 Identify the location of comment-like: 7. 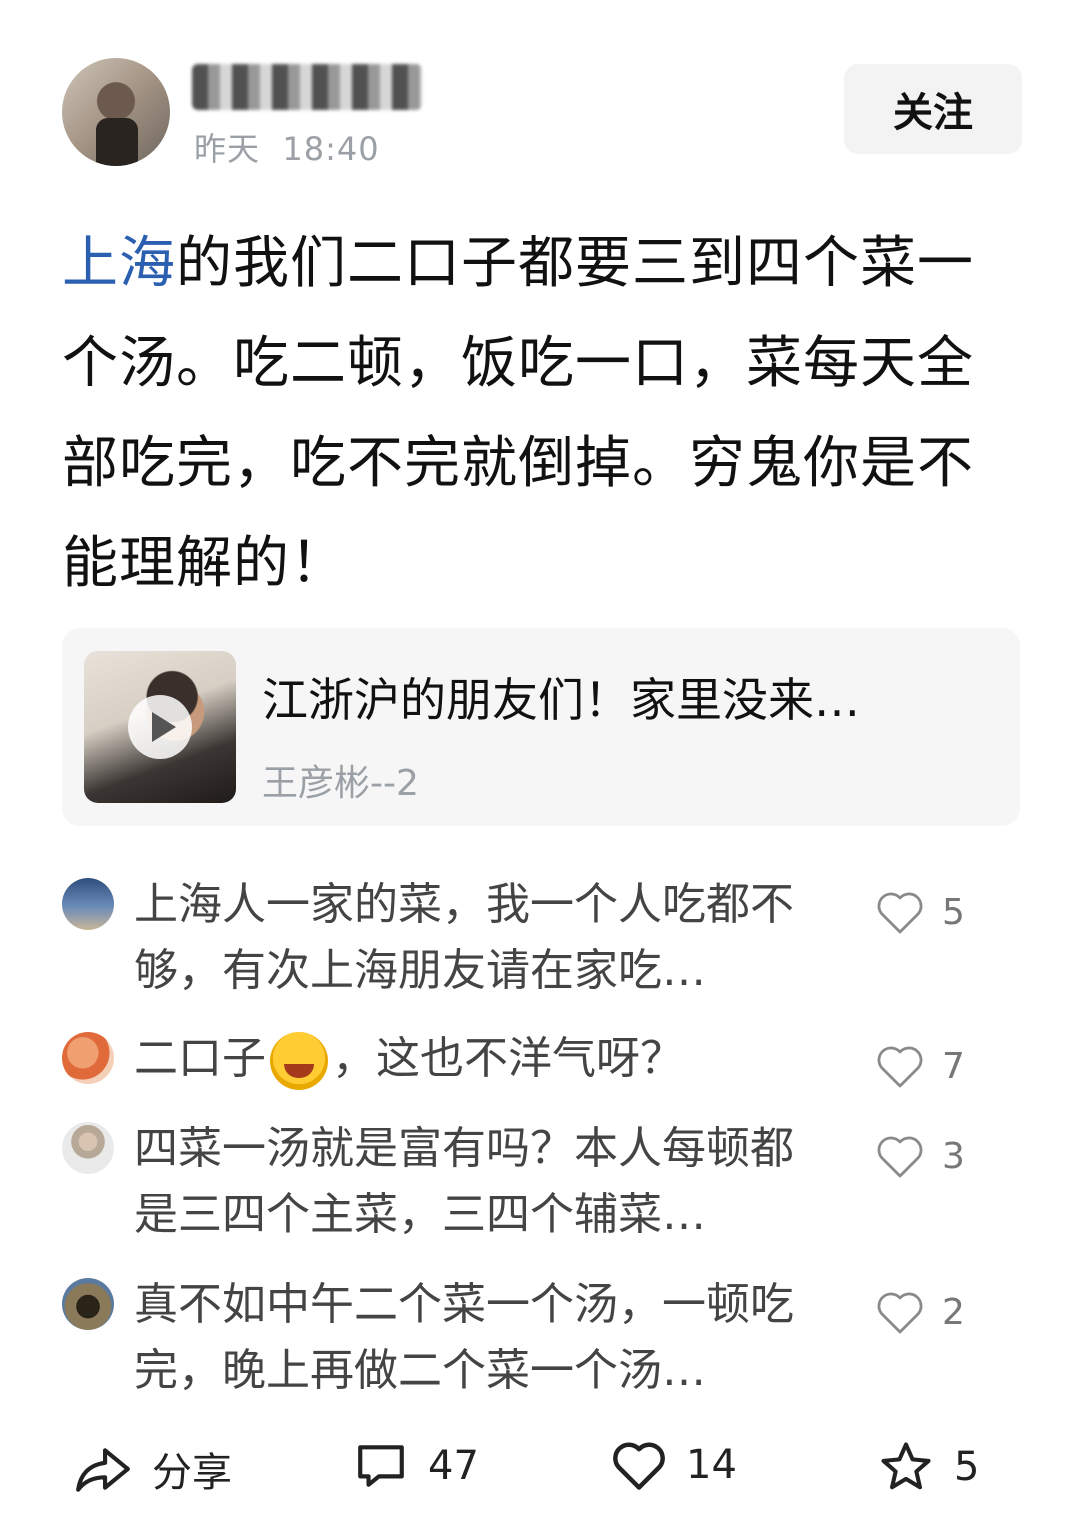
(920, 1066).